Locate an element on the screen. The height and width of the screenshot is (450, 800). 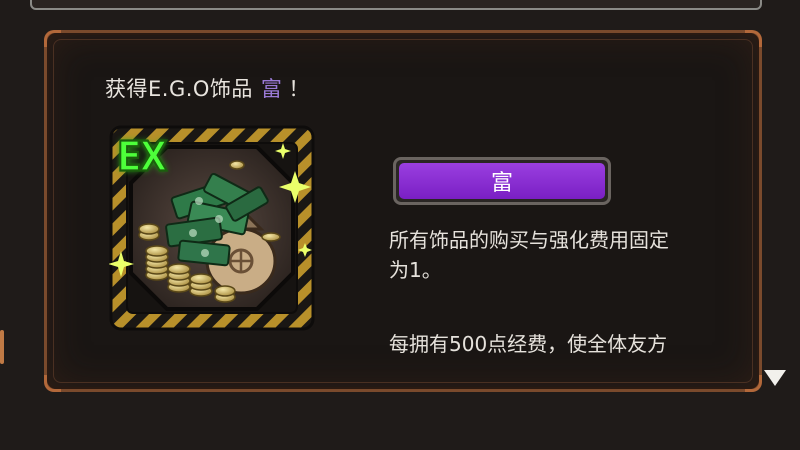
side-tab is located at coordinates (2, 347).